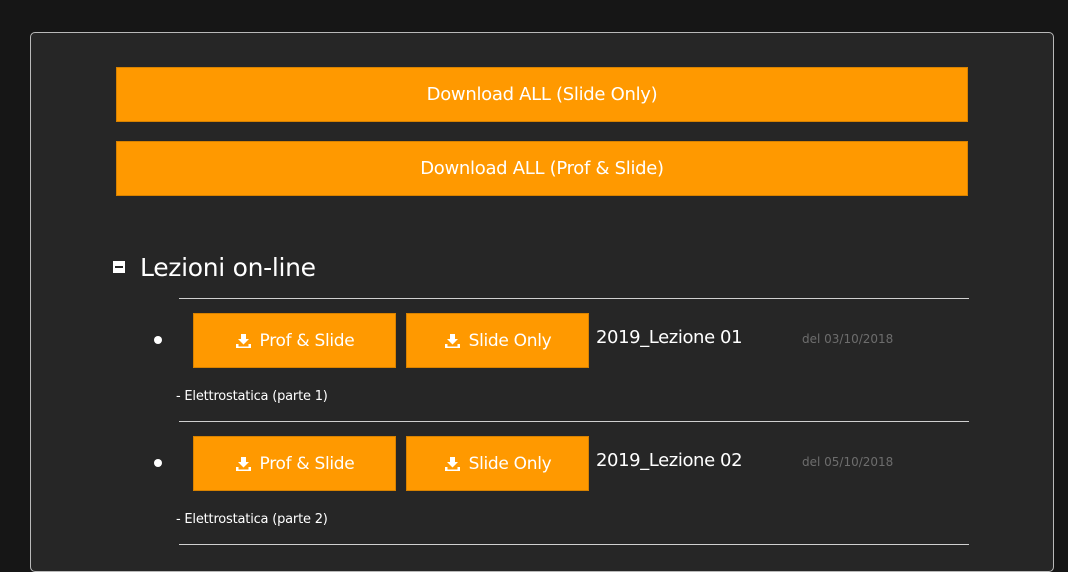  Describe the element at coordinates (669, 337) in the screenshot. I see `lesson-name: 2019_Lezione 01` at that location.